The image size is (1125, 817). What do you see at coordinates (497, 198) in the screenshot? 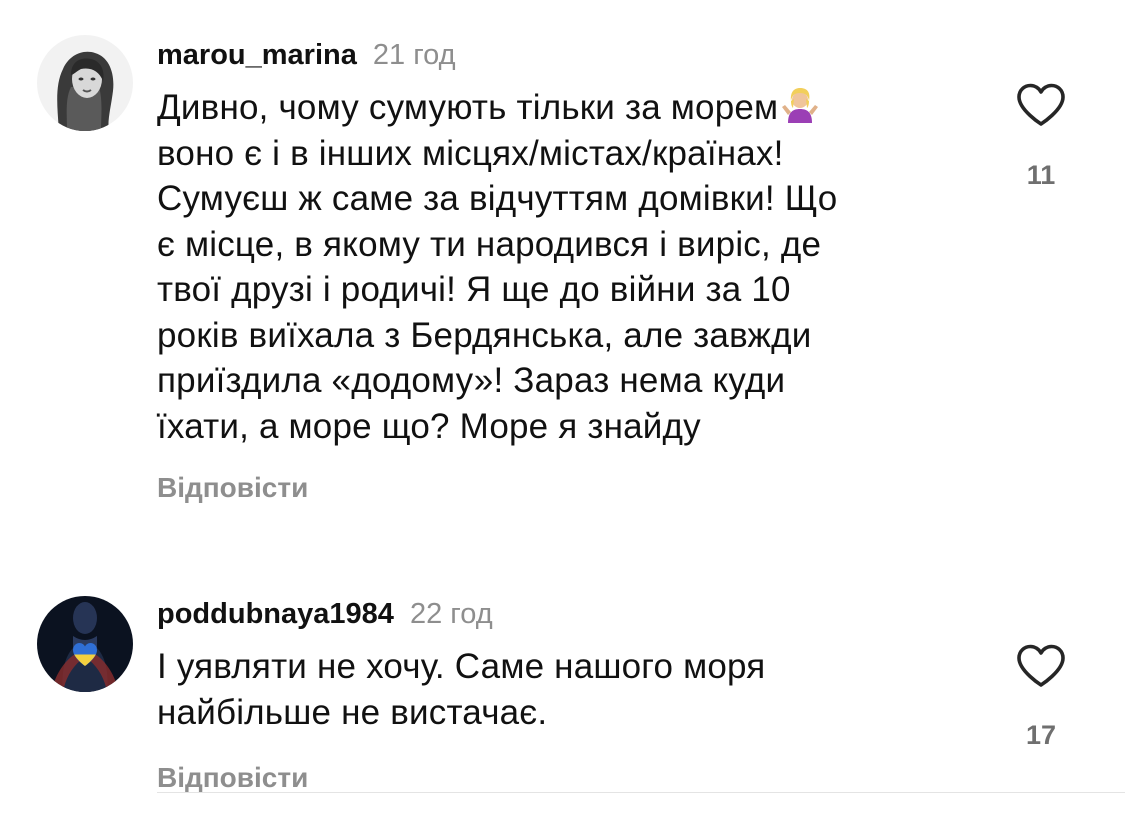
I see `comment-line: Сумуєш ж саме за відчуттям домівки! Що` at bounding box center [497, 198].